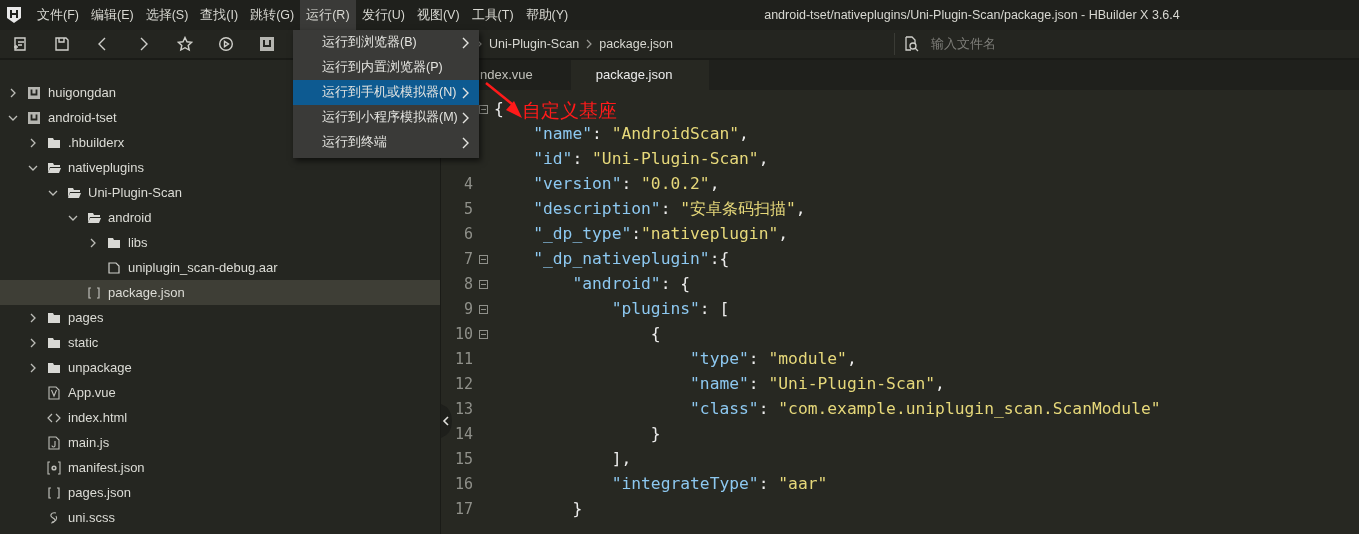 The height and width of the screenshot is (534, 1359). I want to click on line-number: 11, so click(463, 359).